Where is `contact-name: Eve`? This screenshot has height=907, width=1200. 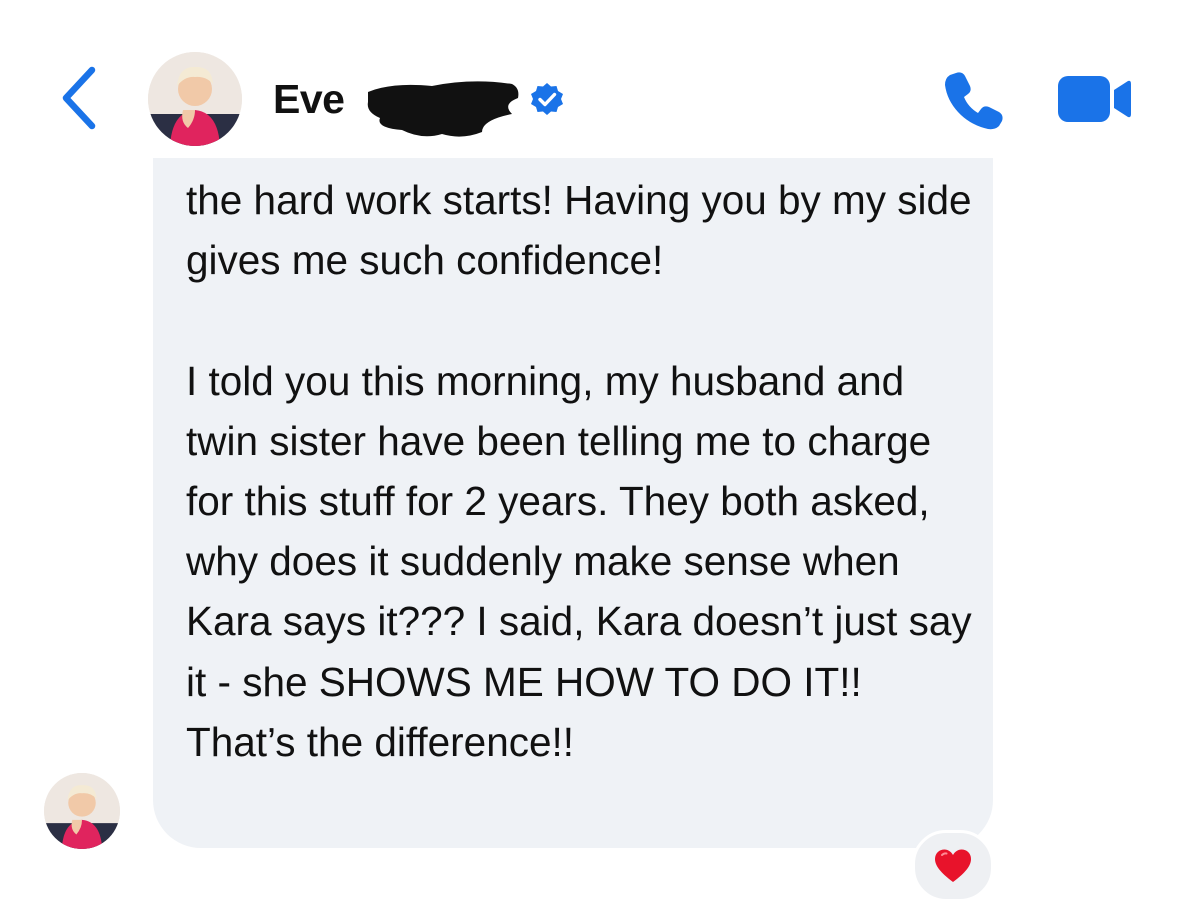
contact-name: Eve is located at coordinates (309, 99).